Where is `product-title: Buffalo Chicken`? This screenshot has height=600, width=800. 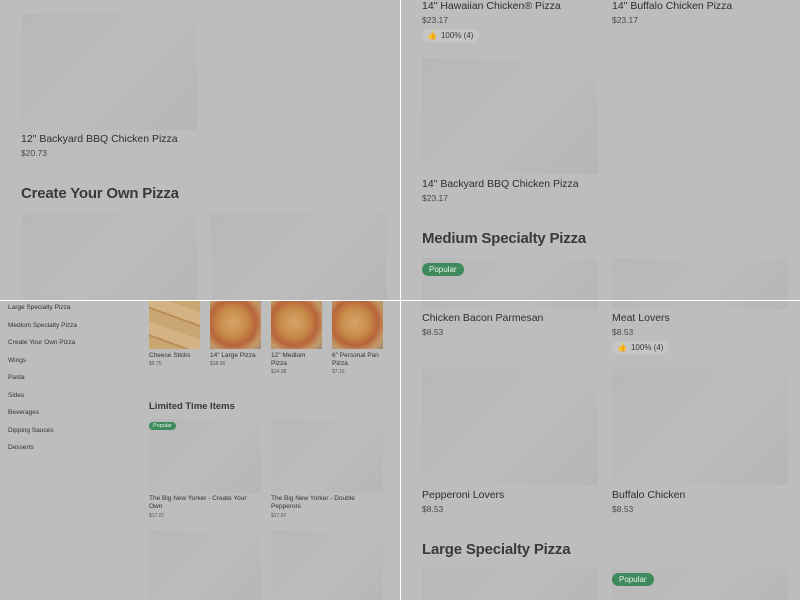
product-title: Buffalo Chicken is located at coordinates (648, 495).